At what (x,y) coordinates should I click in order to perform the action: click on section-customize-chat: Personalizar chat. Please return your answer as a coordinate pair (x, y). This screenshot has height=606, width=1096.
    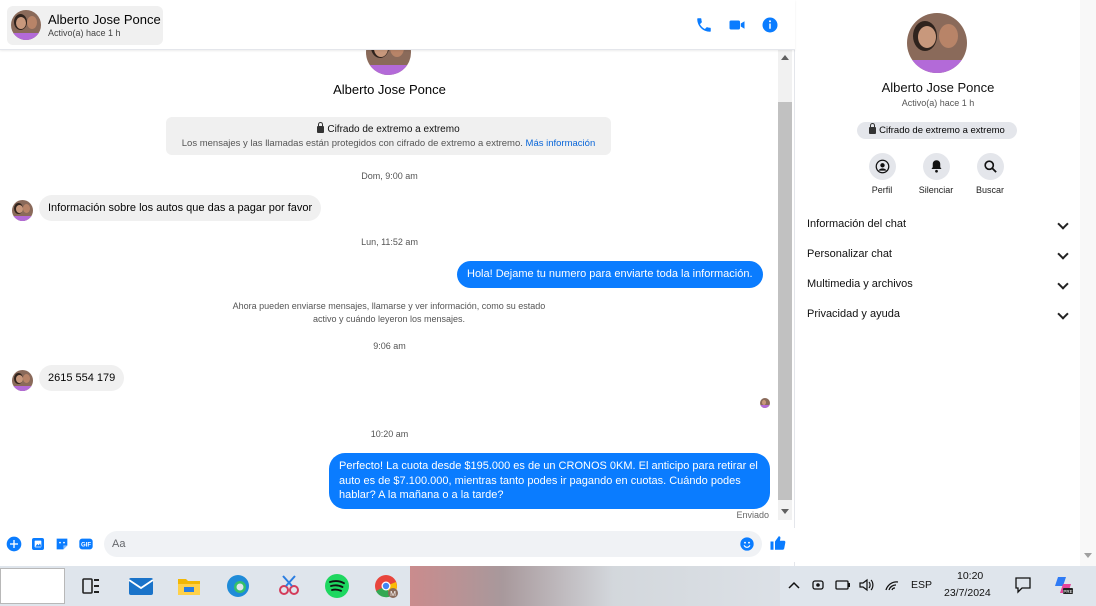
    Looking at the image, I should click on (938, 259).